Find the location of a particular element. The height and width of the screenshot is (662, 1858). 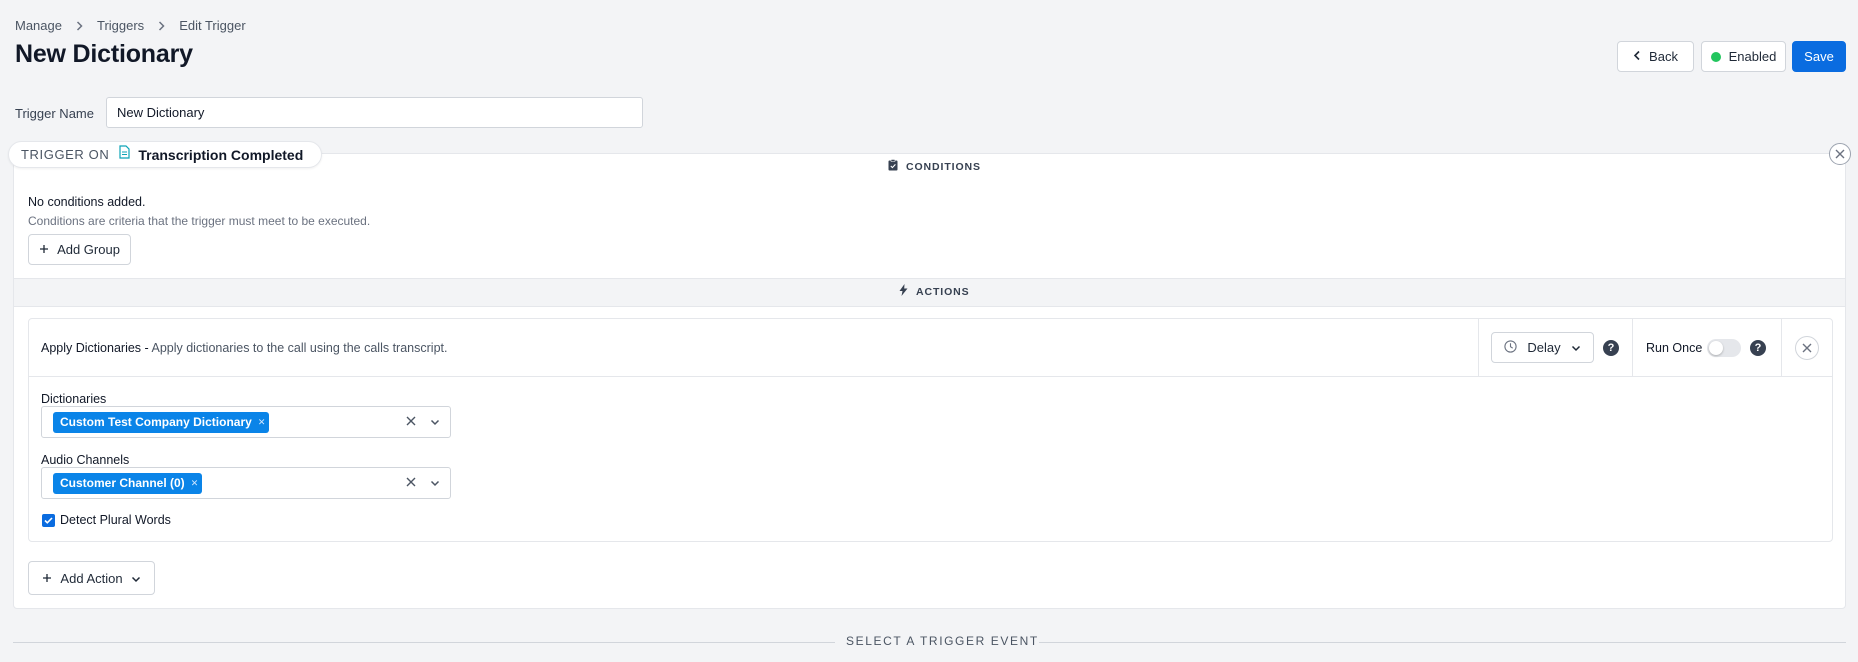

dictionary-chip: Custom Test Company Dictionary ✕ is located at coordinates (161, 422).